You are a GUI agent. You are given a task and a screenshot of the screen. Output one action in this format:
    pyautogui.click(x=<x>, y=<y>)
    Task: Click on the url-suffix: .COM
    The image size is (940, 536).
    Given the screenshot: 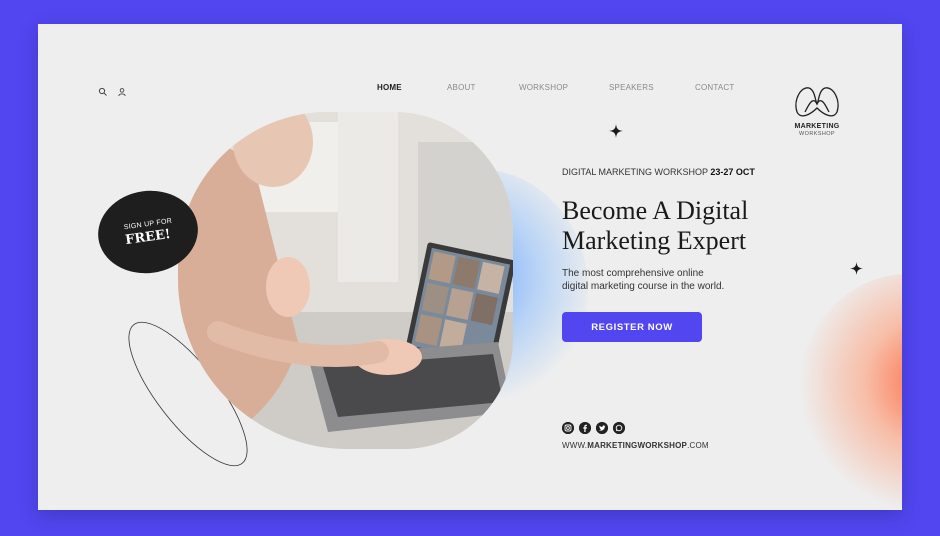 What is the action you would take?
    pyautogui.click(x=698, y=445)
    